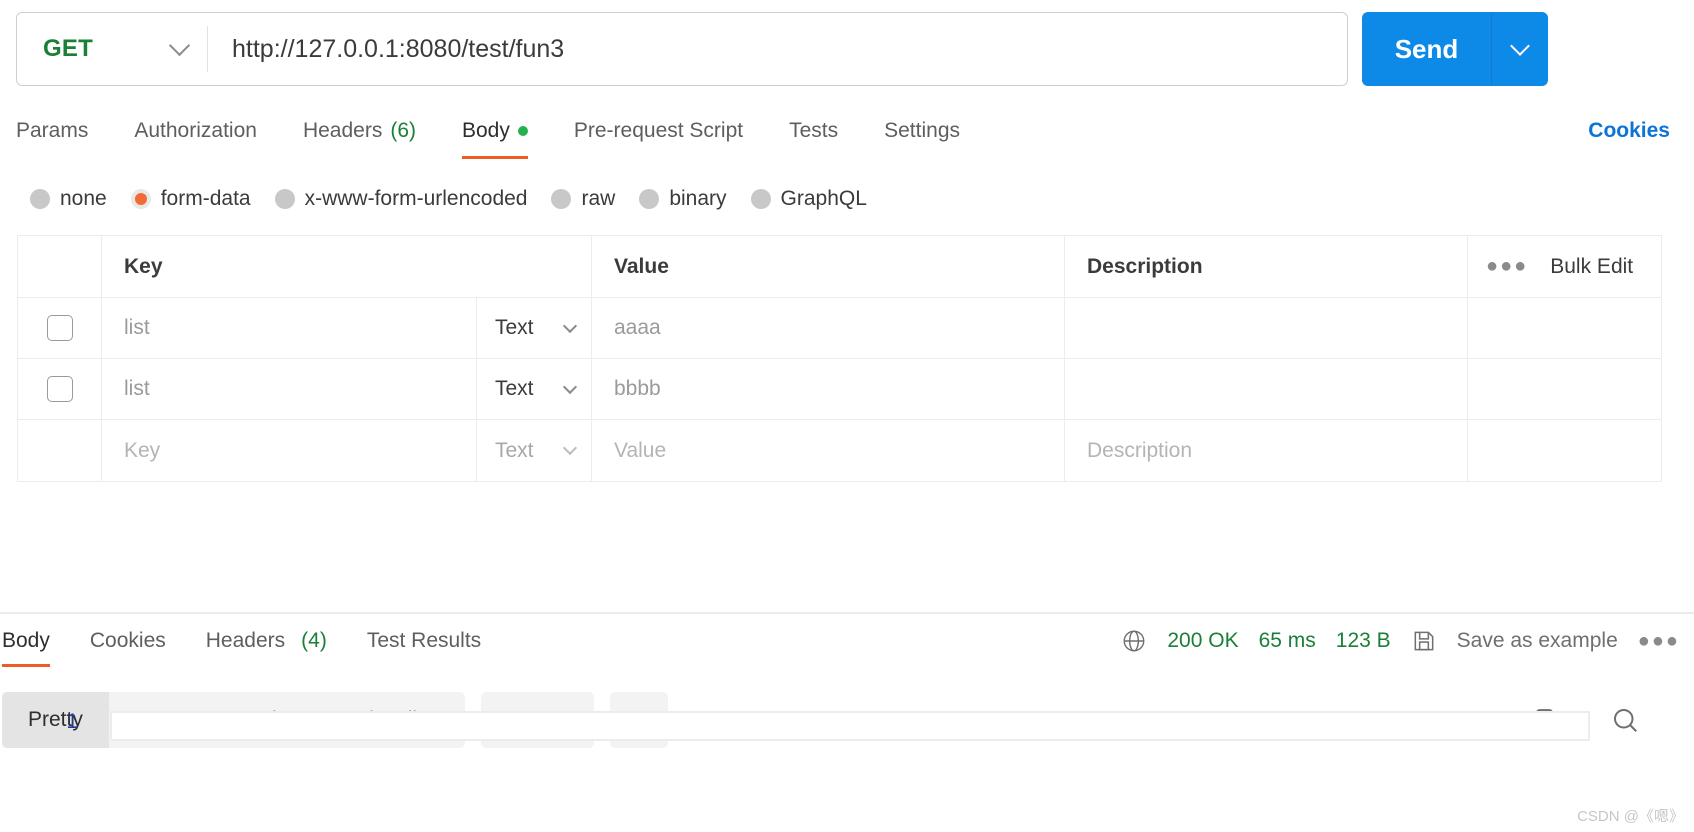 This screenshot has height=832, width=1694. I want to click on send-button-group: Send, so click(1455, 49).